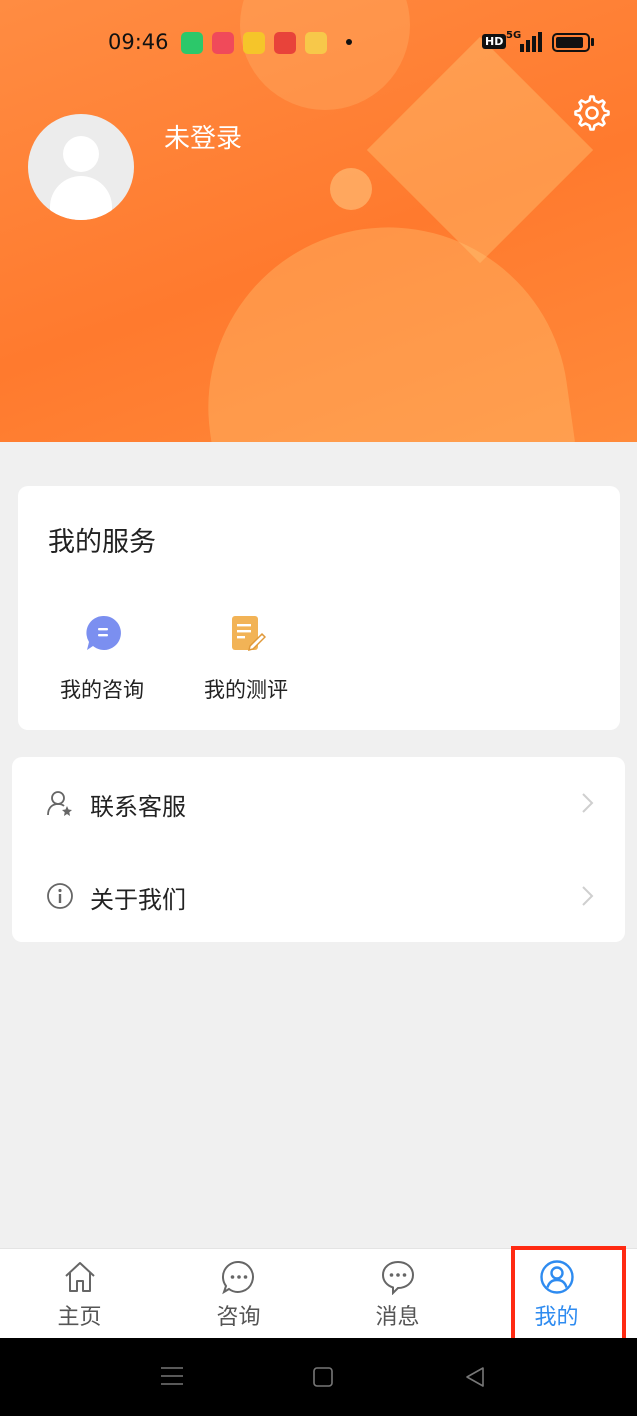 The width and height of the screenshot is (637, 1416). I want to click on battery-level, so click(569, 42).